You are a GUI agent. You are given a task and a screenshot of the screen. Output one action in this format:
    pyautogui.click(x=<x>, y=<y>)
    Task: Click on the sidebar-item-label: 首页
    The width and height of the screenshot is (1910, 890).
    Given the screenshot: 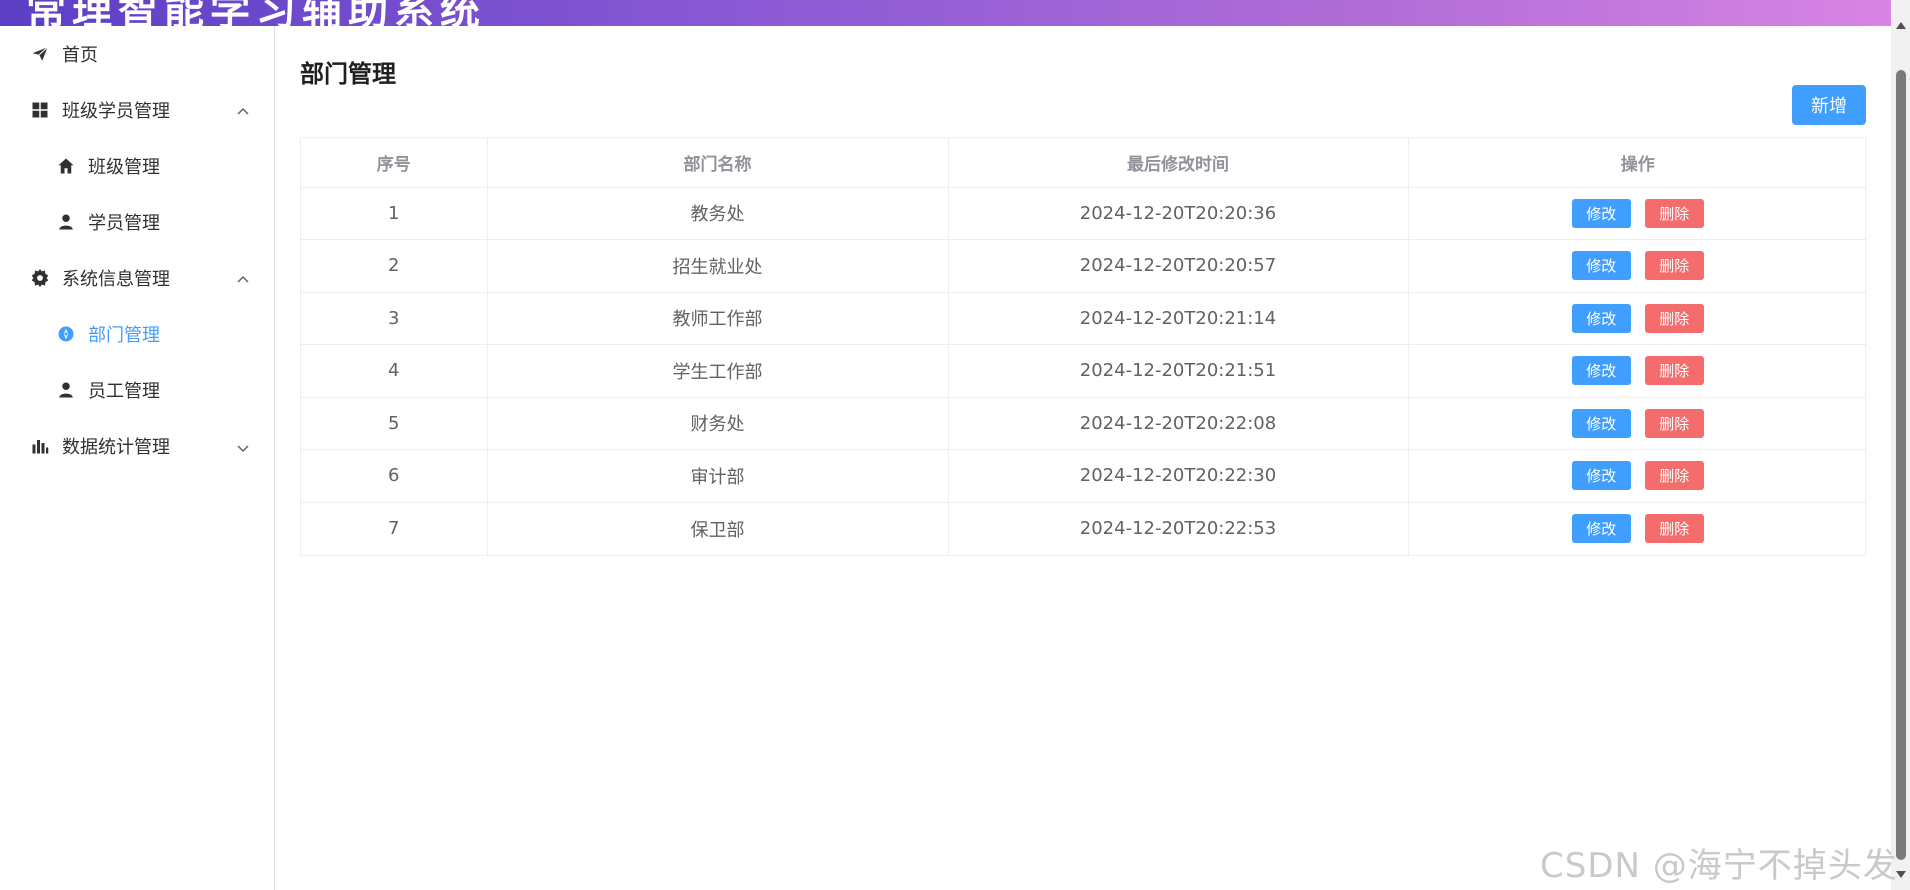 What is the action you would take?
    pyautogui.click(x=80, y=55)
    